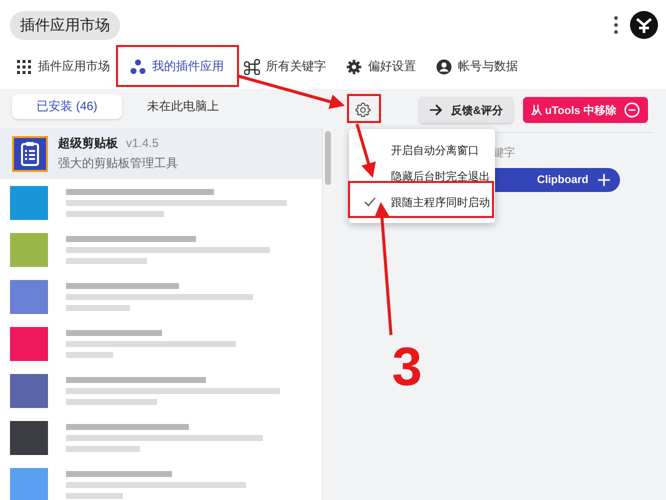 The width and height of the screenshot is (666, 500). What do you see at coordinates (616, 25) in the screenshot?
I see `more-icon` at bounding box center [616, 25].